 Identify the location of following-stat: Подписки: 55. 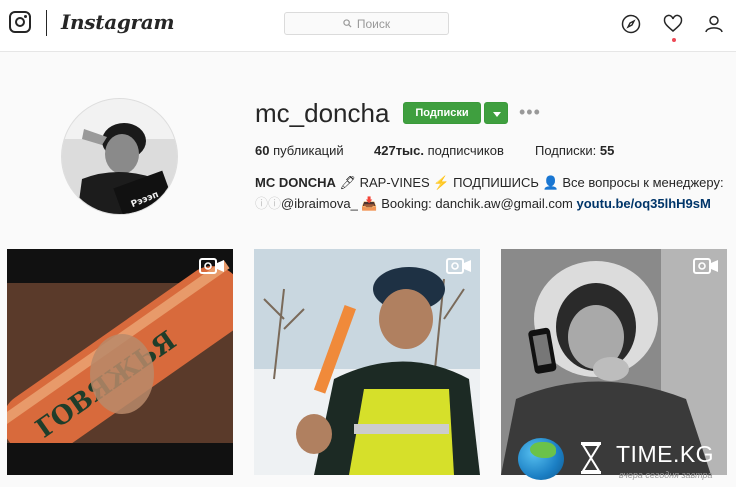
(574, 150).